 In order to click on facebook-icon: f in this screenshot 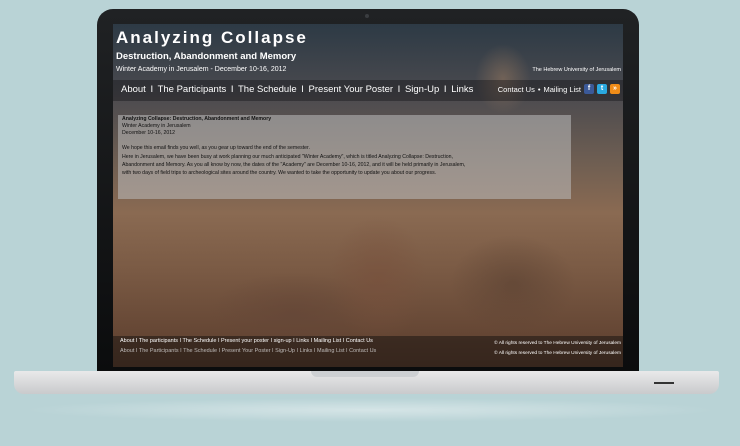, I will do `click(589, 89)`.